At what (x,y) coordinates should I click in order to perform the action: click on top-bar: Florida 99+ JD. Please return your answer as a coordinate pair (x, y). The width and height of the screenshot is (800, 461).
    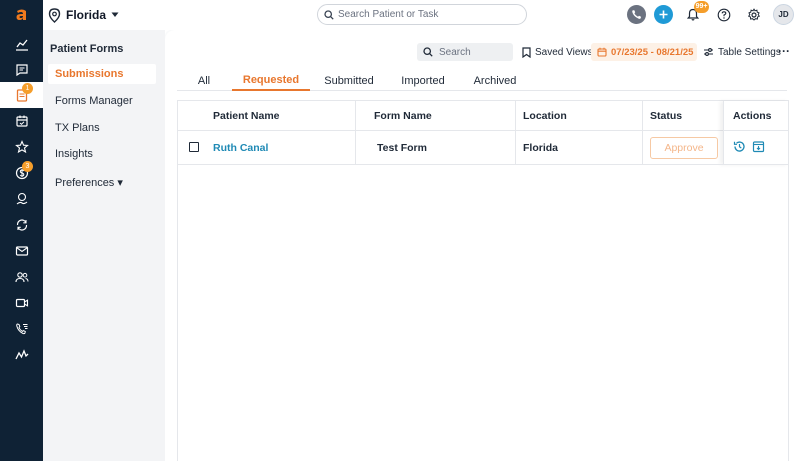
    Looking at the image, I should click on (421, 15).